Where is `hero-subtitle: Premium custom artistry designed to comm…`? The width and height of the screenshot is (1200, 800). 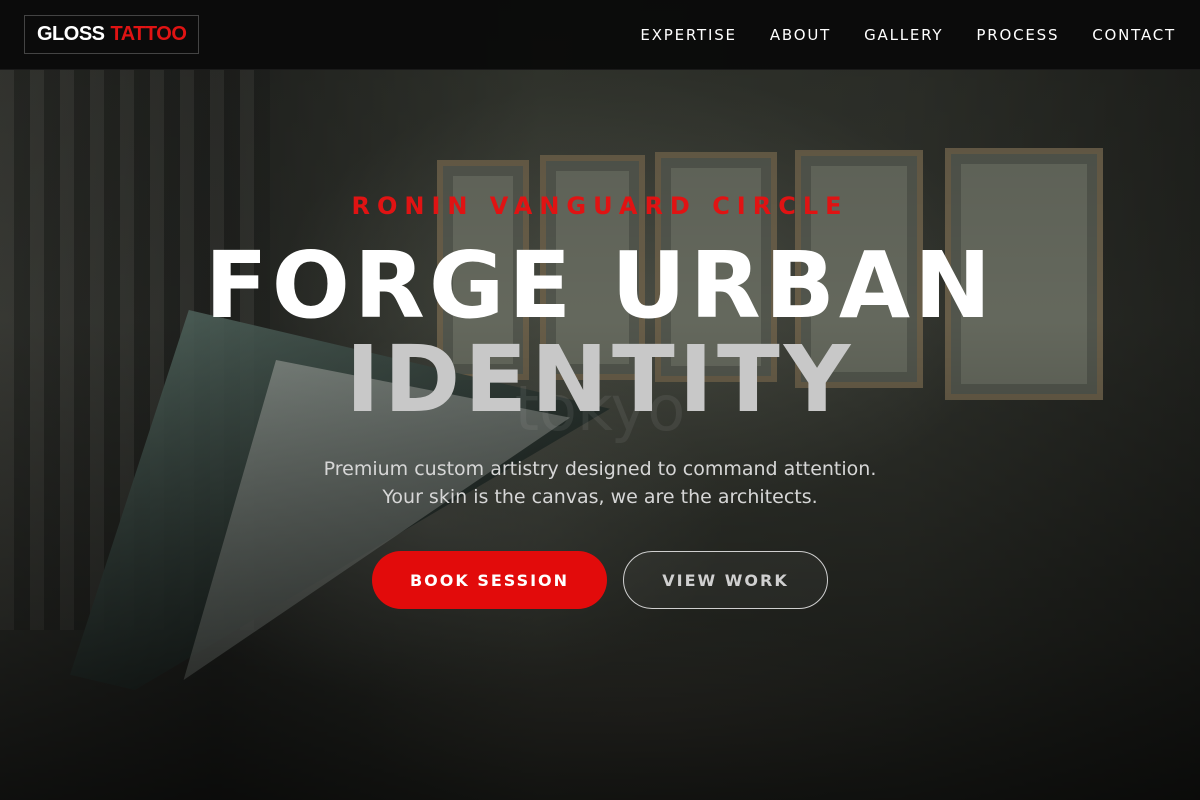 hero-subtitle: Premium custom artistry designed to comm… is located at coordinates (600, 483).